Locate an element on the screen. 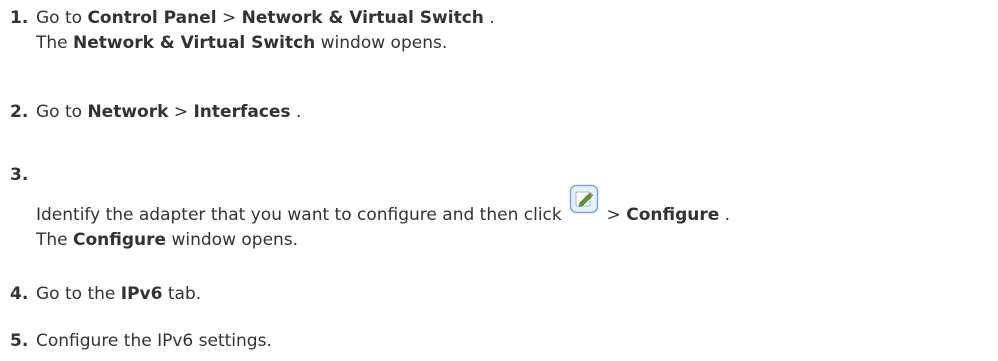  menu-path-network: Network is located at coordinates (128, 112).